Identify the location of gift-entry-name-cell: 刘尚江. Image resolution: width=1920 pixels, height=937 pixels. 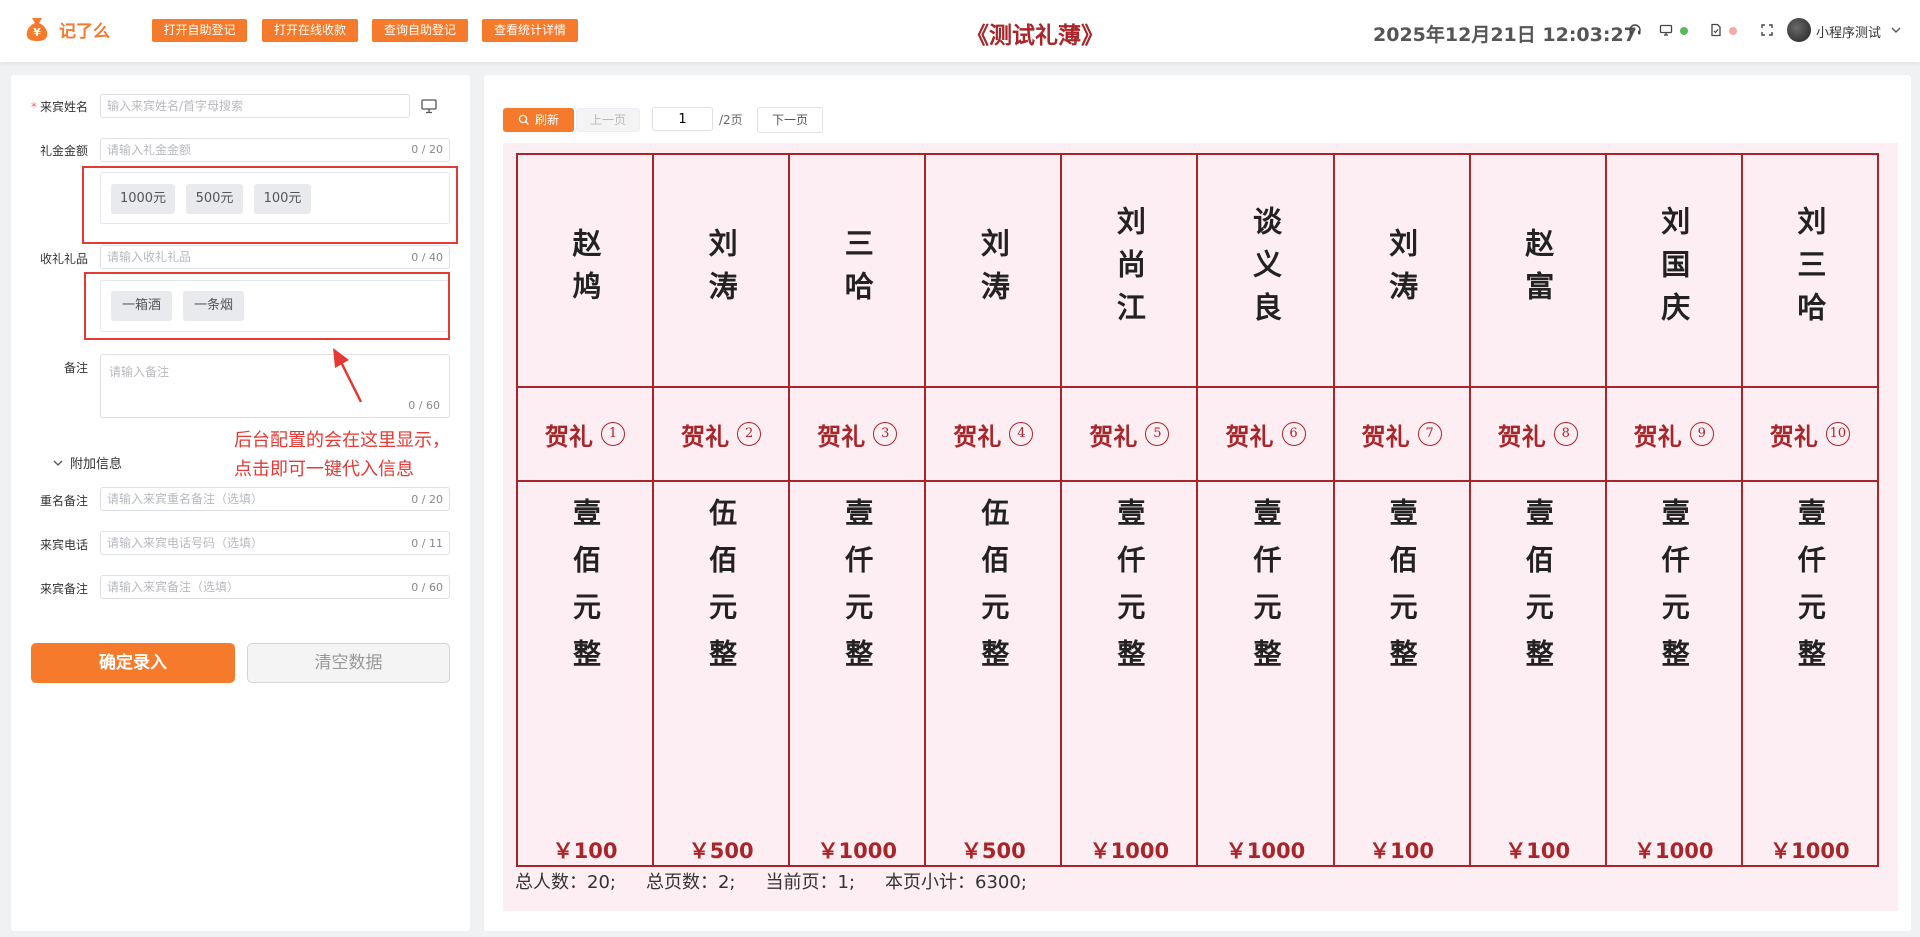
(1129, 271).